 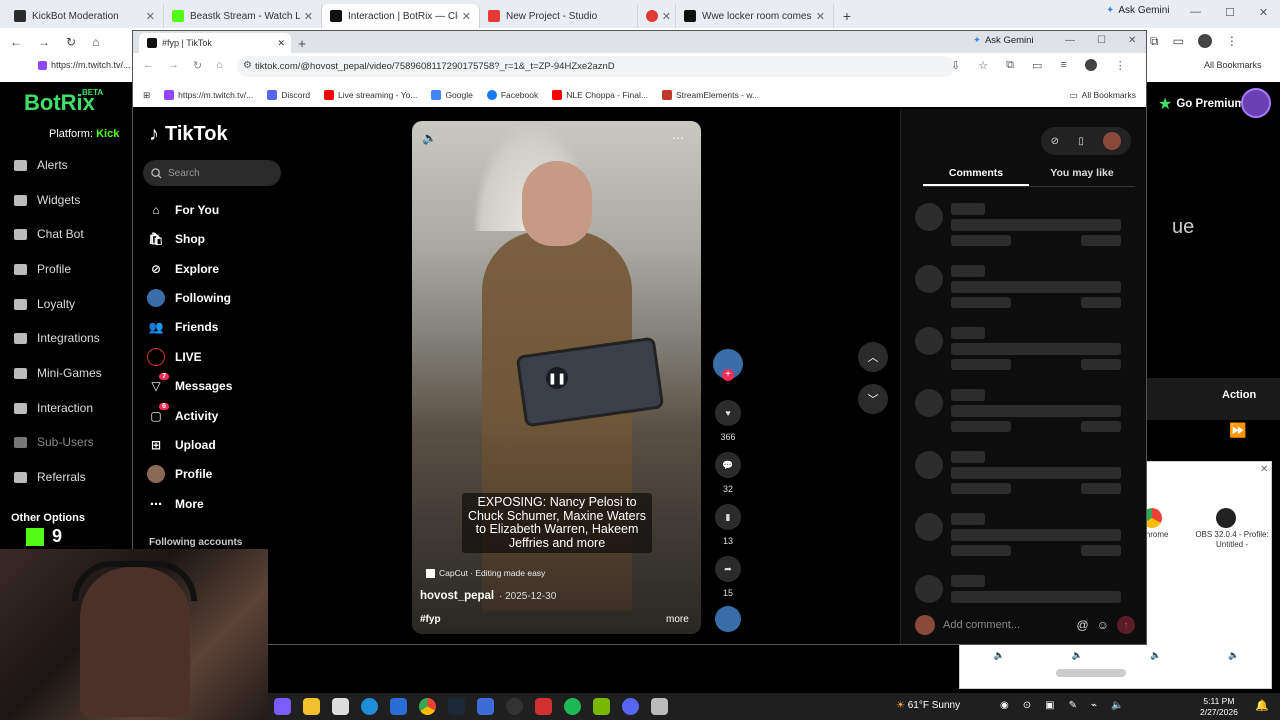 I want to click on extensions-icon: ⧉, so click(x=1154, y=41).